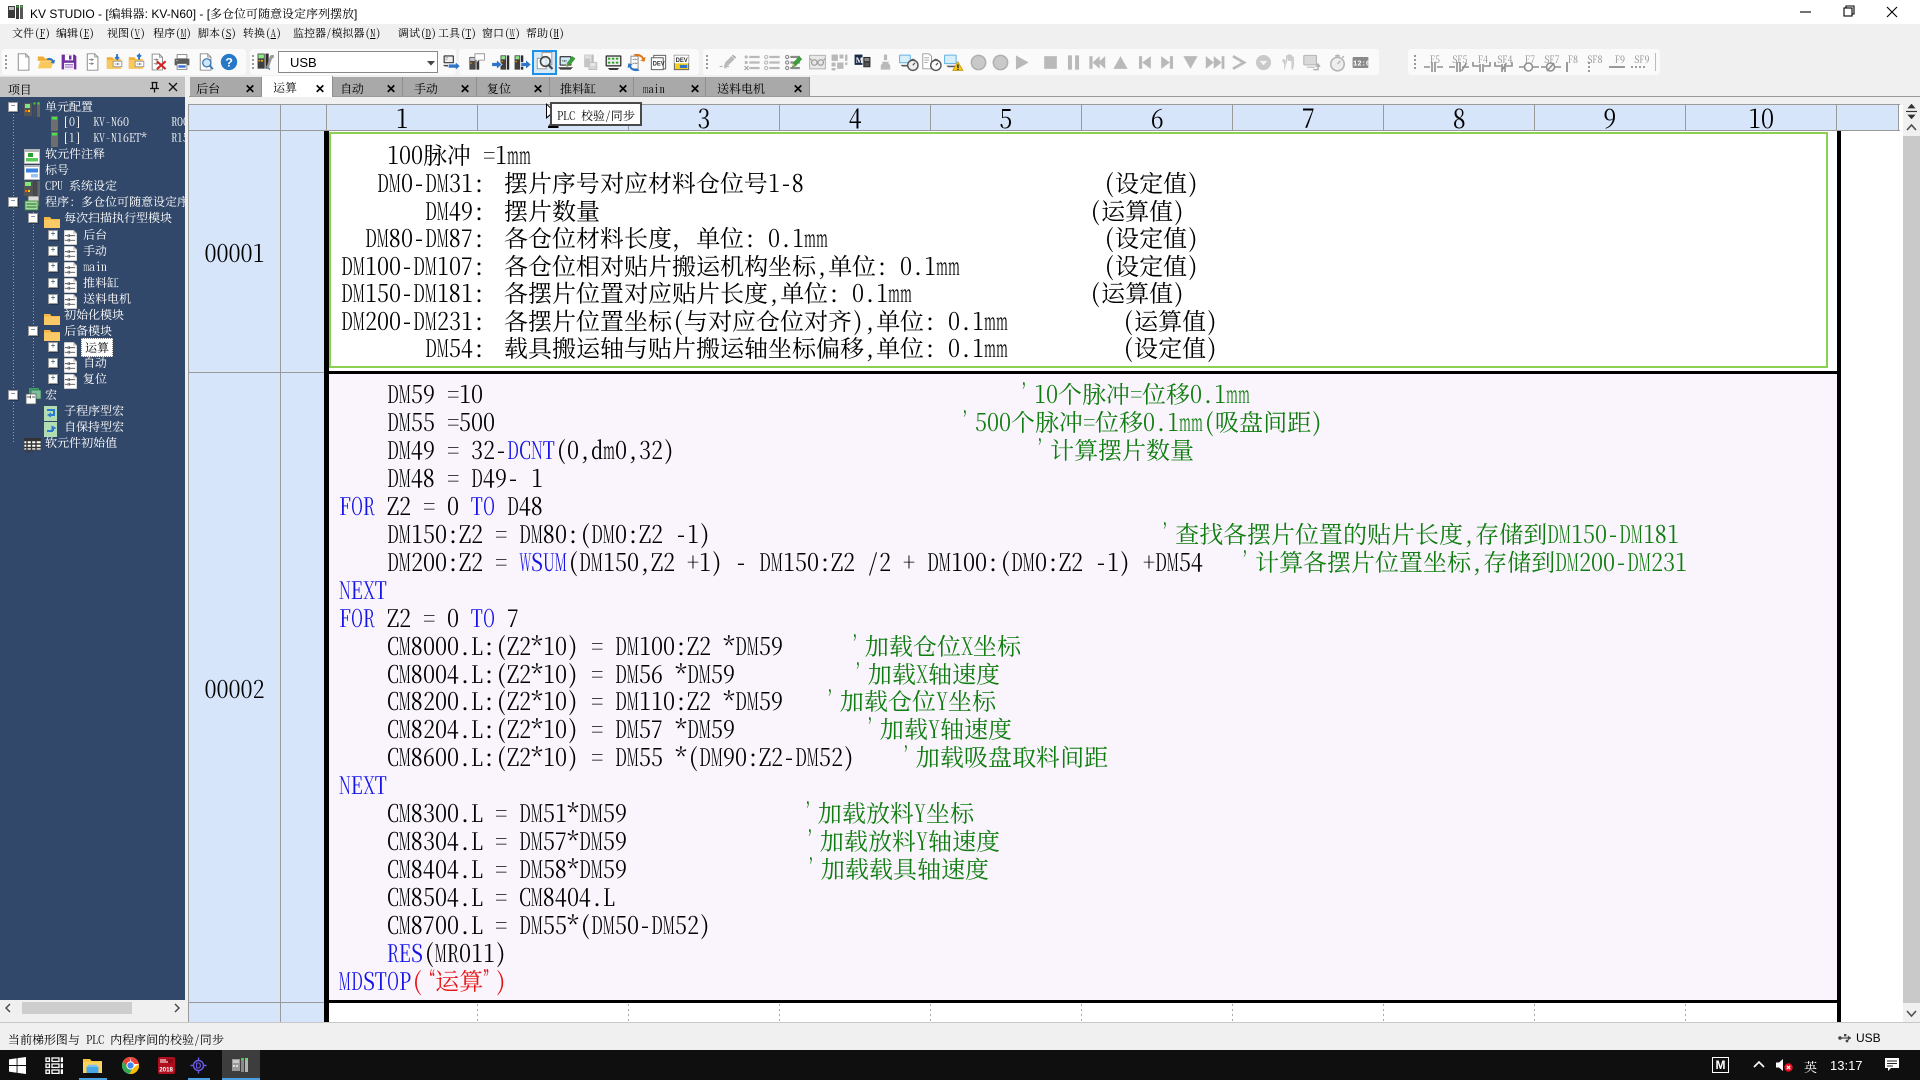 The width and height of the screenshot is (1920, 1080). What do you see at coordinates (166, 1070) in the screenshot?
I see `svg-text: 2018` at bounding box center [166, 1070].